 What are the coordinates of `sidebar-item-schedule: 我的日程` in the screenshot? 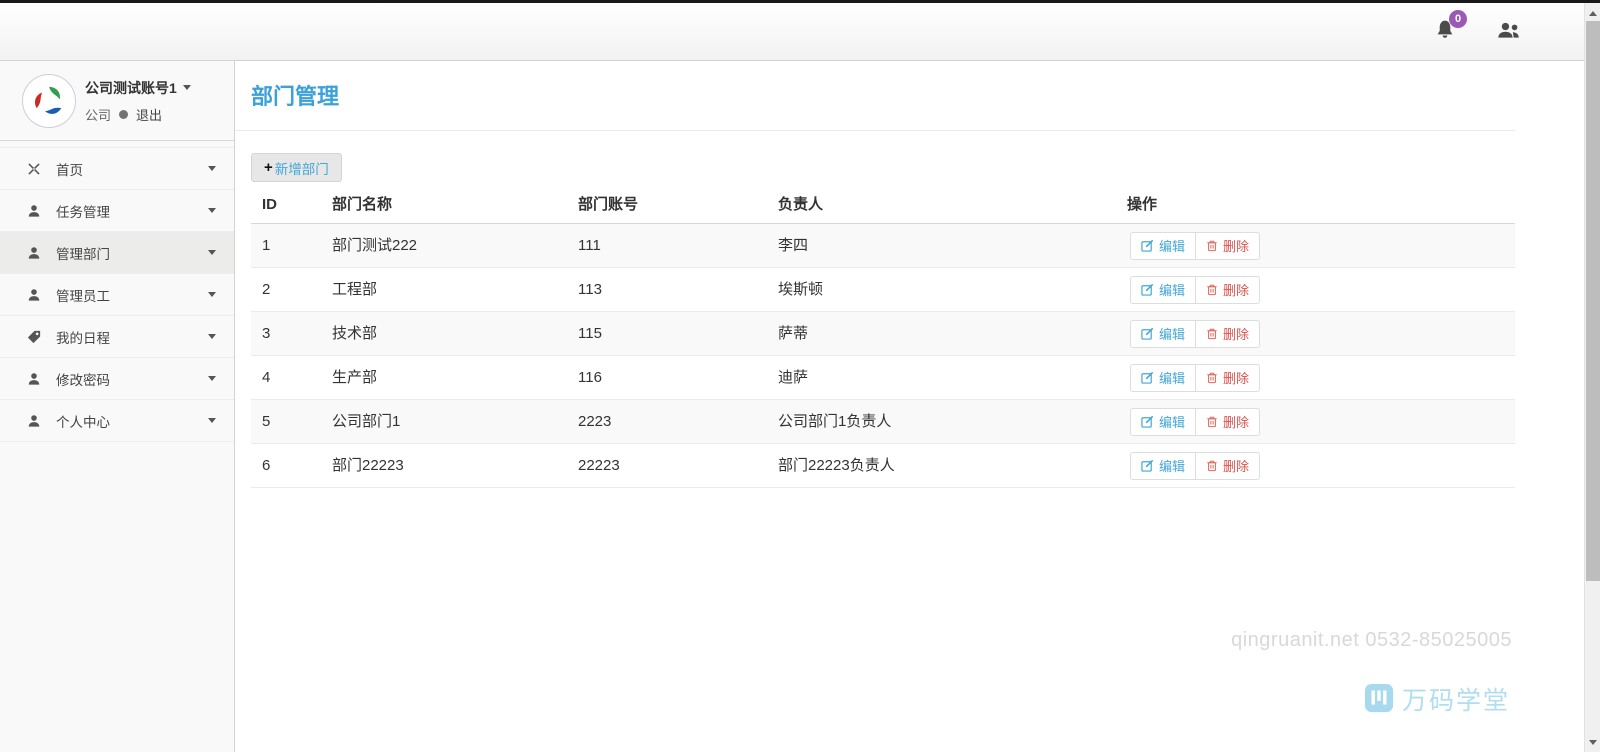 It's located at (117, 337).